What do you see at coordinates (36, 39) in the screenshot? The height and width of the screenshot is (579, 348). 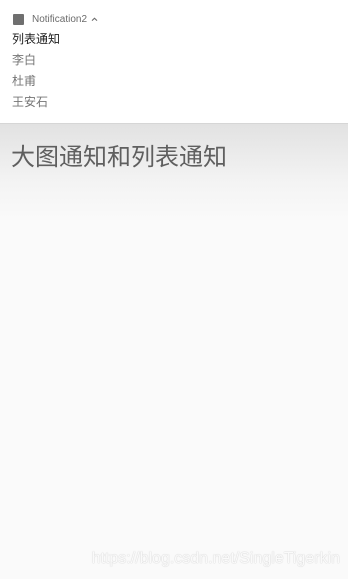 I see `notification-title: 列表通知` at bounding box center [36, 39].